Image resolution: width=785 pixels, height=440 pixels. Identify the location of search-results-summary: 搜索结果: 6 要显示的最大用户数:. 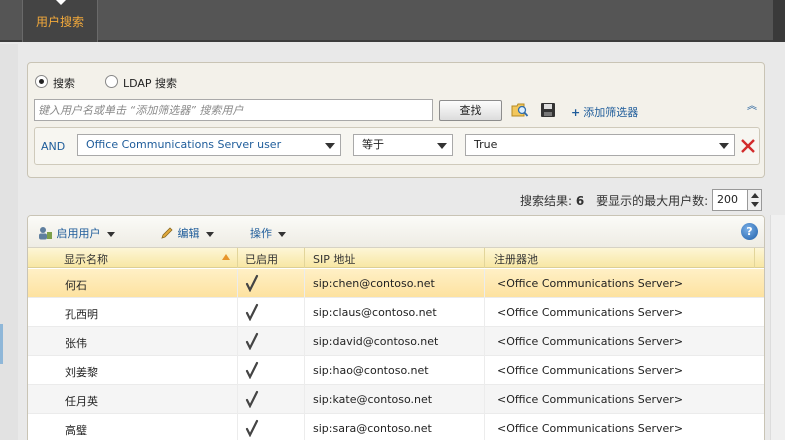
(614, 200).